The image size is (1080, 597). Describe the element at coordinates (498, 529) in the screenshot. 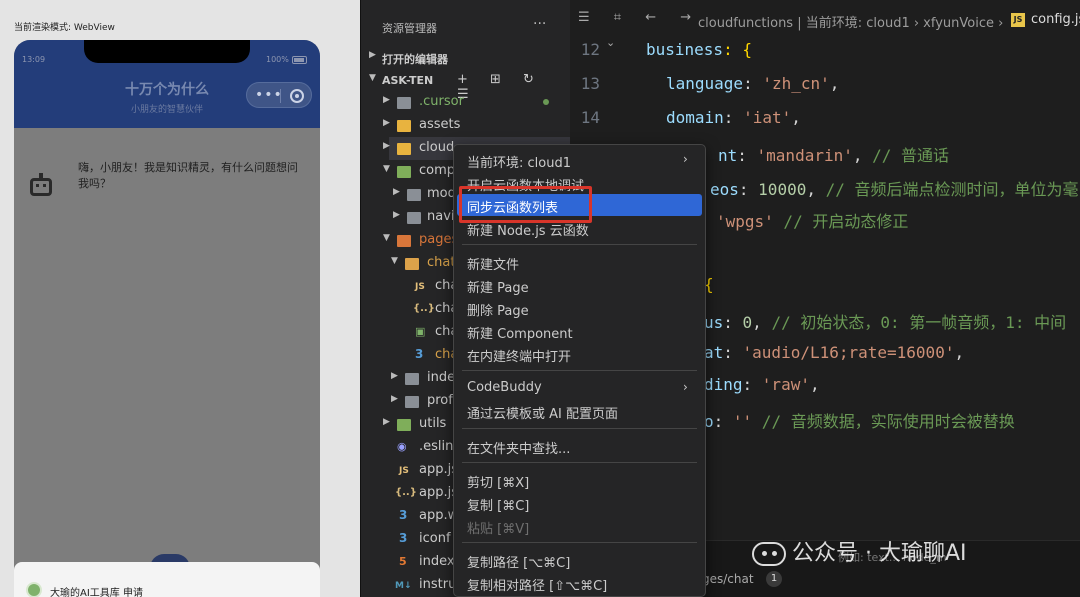

I see `menu-item-paste: 粘贴 [⌘V]` at that location.